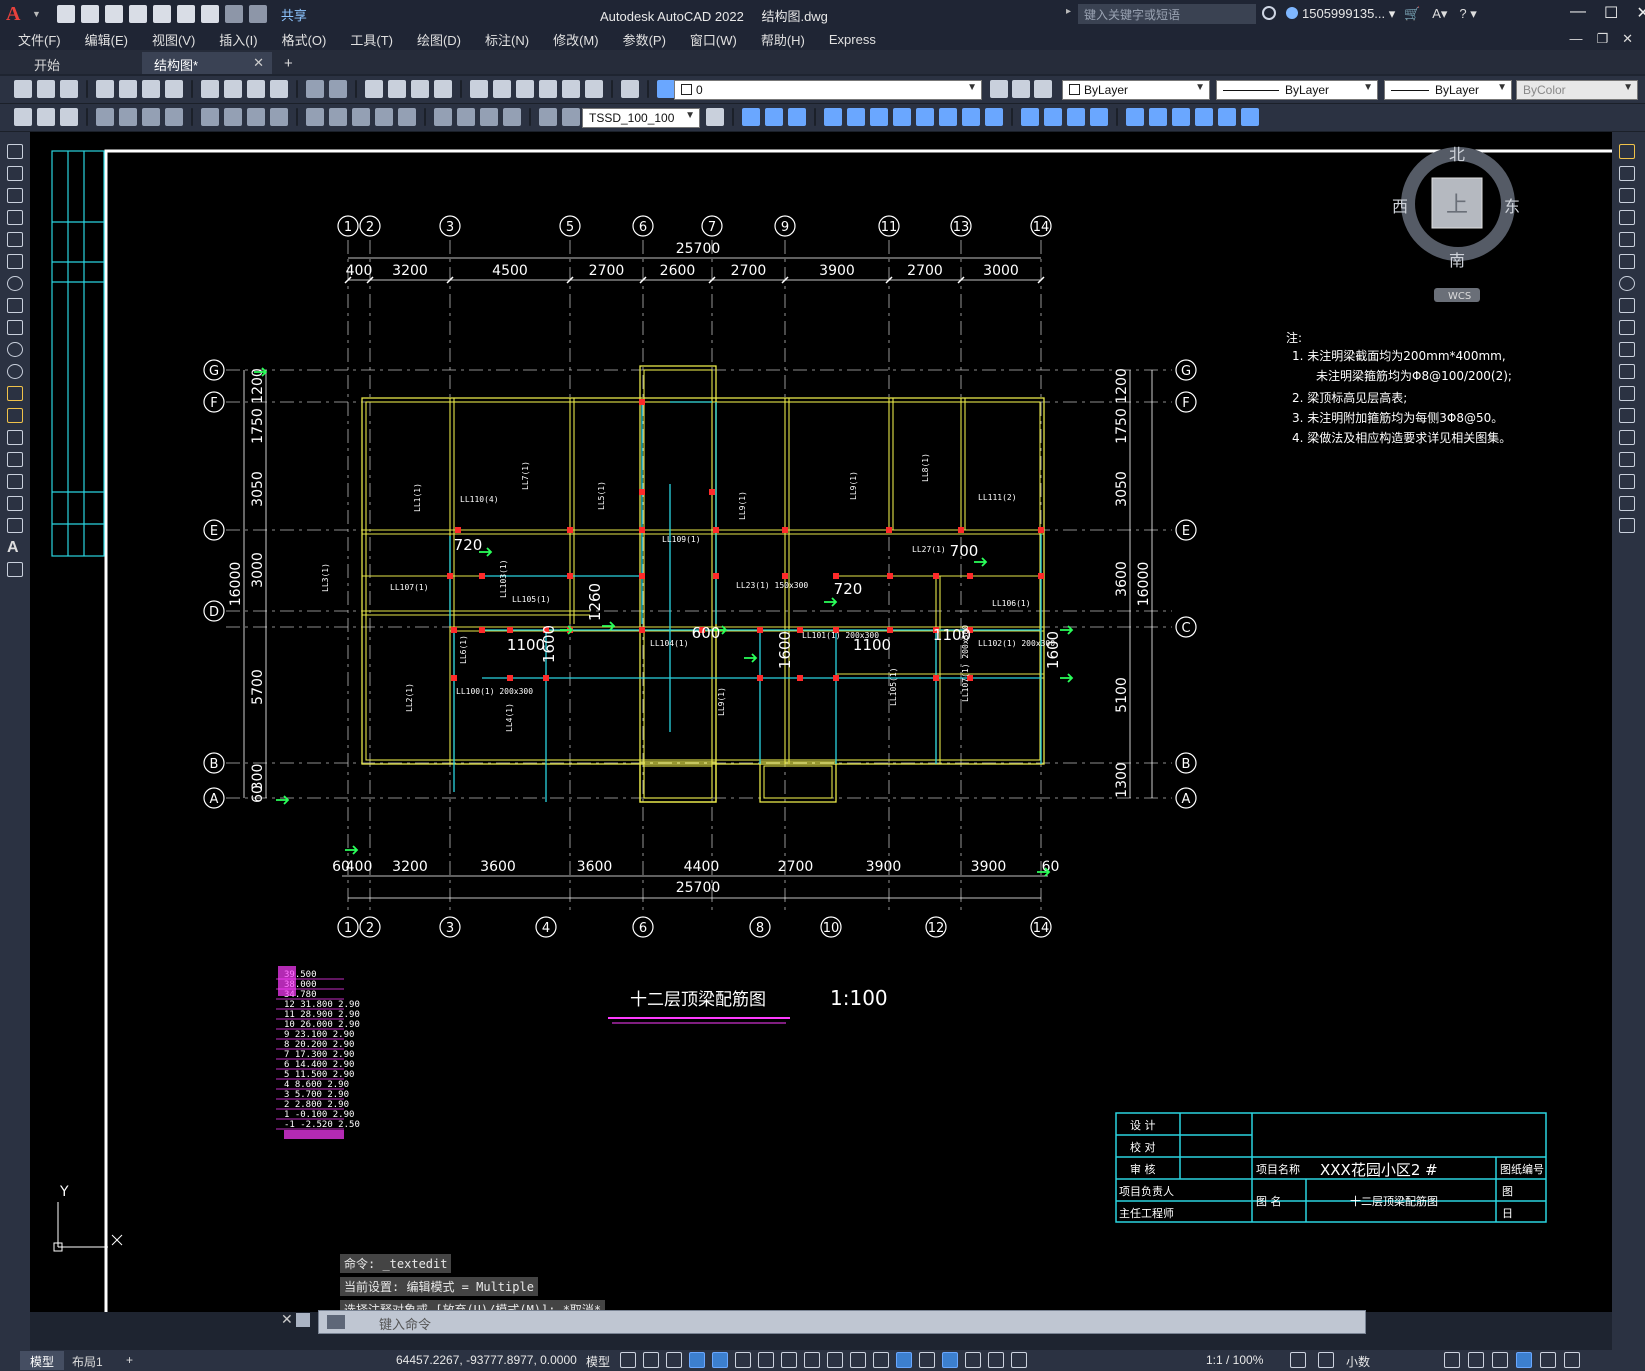 The image size is (1645, 1371). I want to click on menu-express: Express, so click(852, 39).